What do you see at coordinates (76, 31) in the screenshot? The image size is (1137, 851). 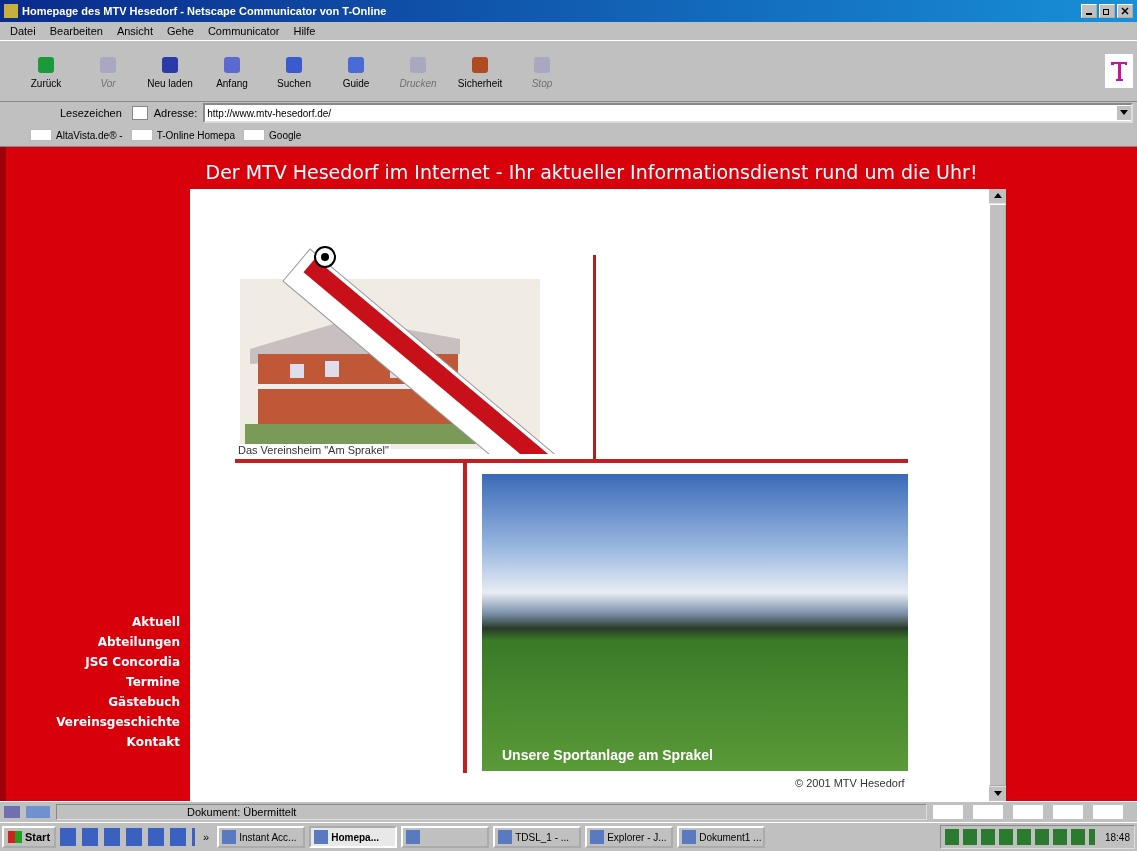 I see `menu-item: Bearbeiten` at bounding box center [76, 31].